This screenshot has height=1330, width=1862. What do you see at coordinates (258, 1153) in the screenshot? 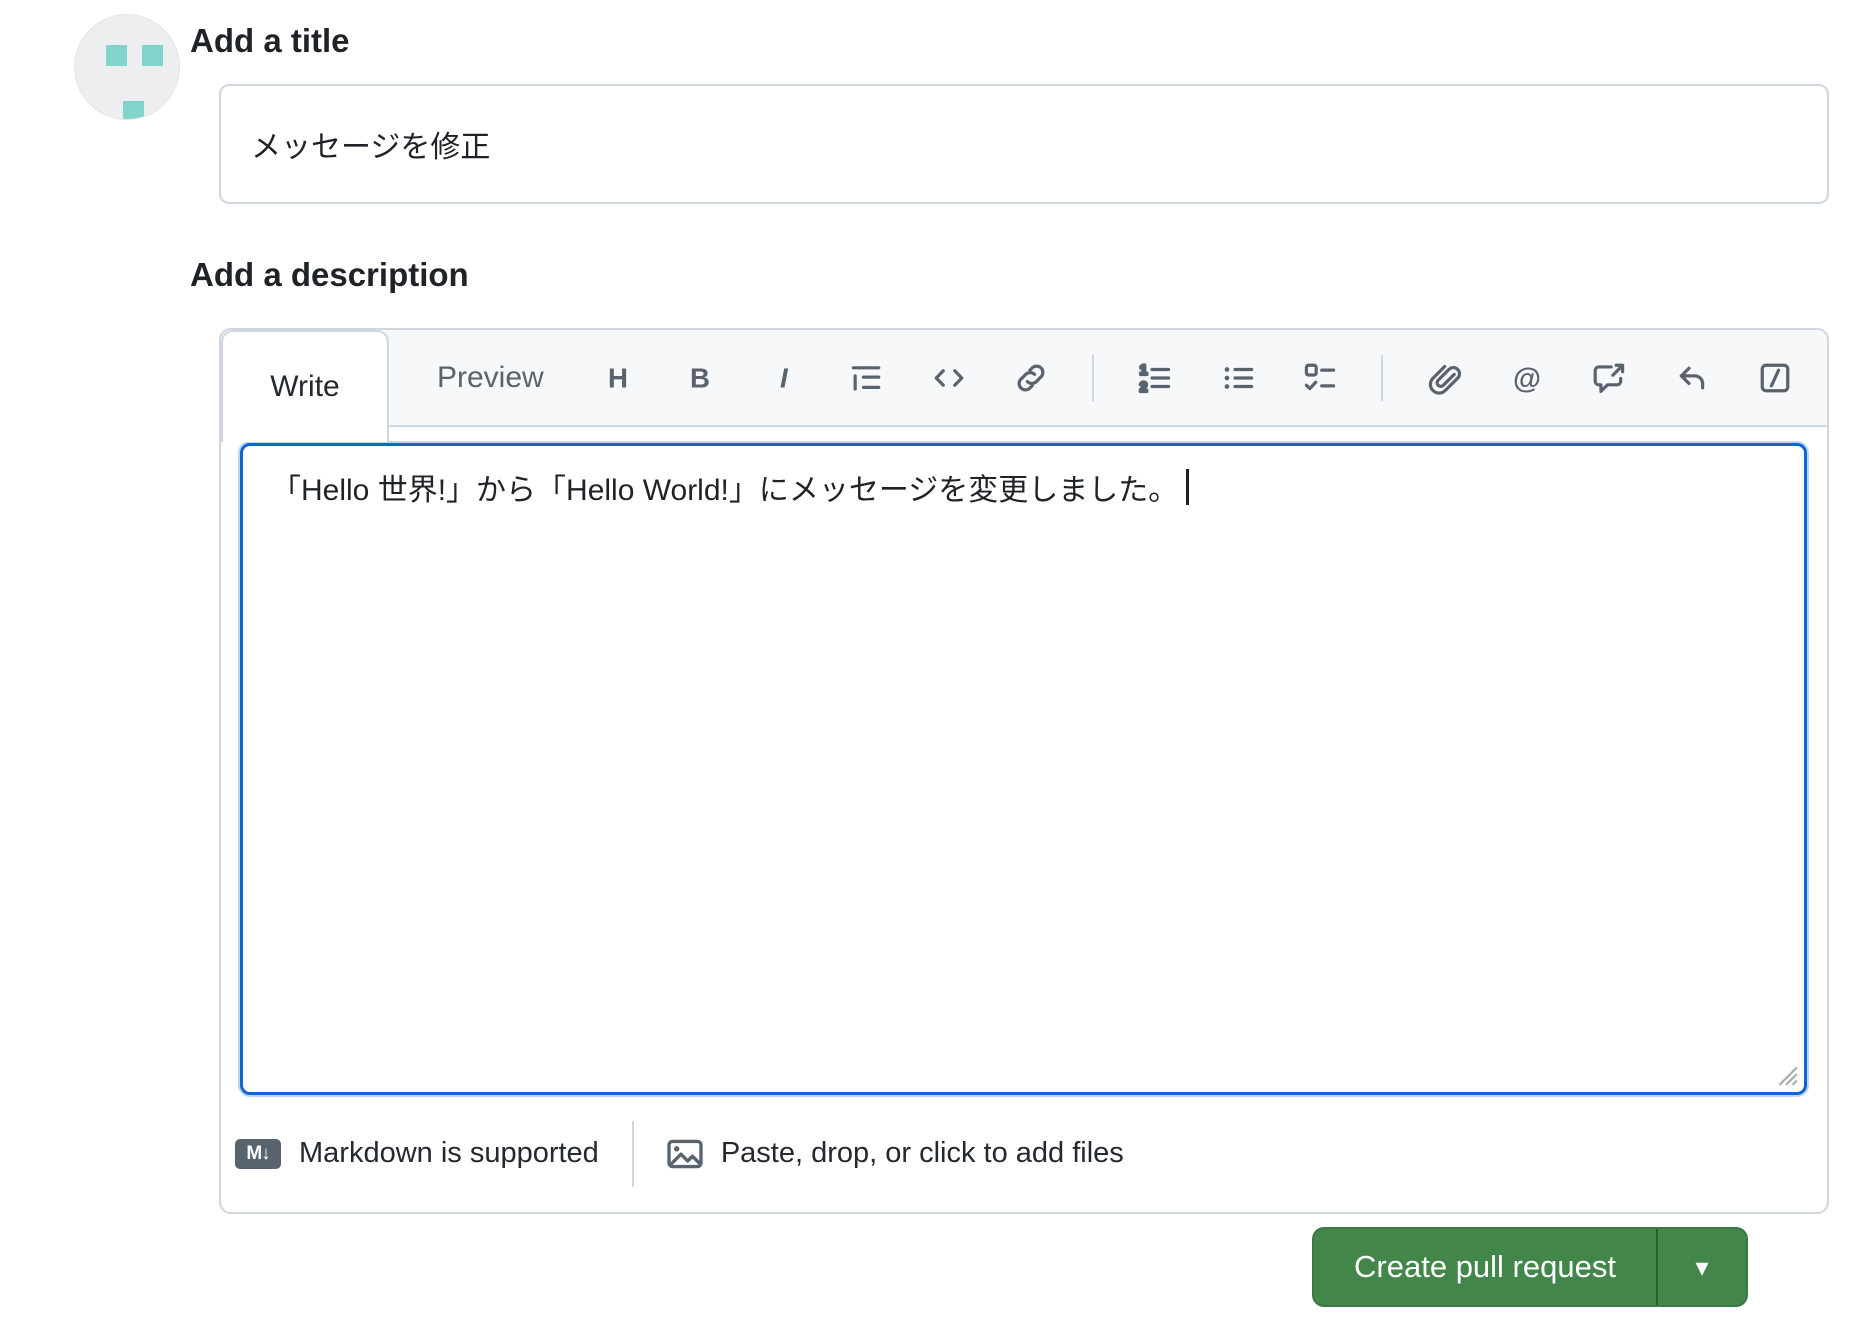
I see `markdown-icon: M↓` at bounding box center [258, 1153].